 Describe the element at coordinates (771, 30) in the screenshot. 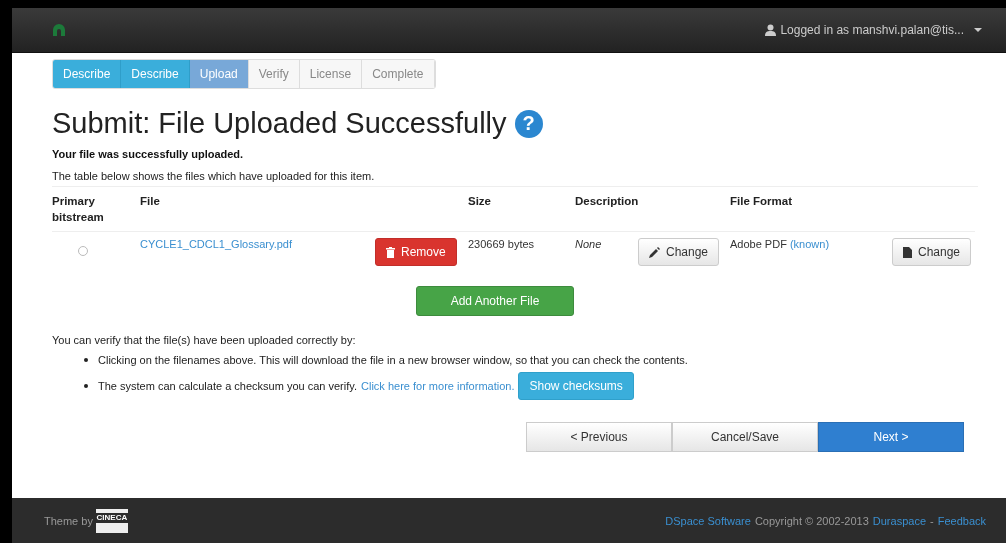

I see `user-icon` at that location.